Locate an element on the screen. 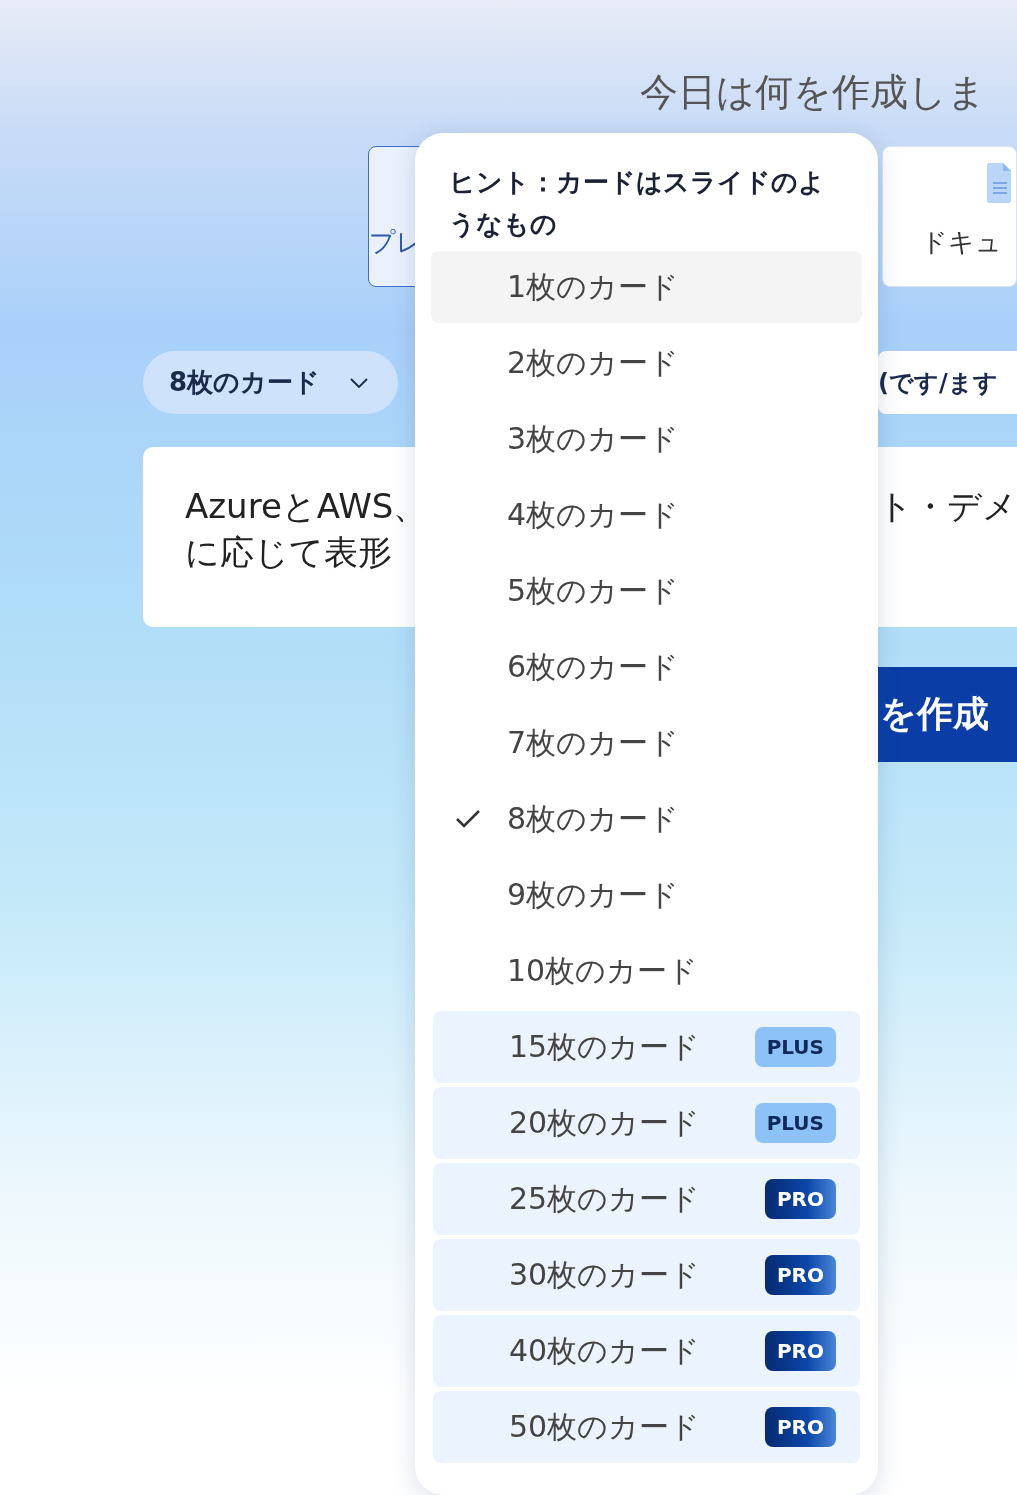 The image size is (1017, 1495). dropdown-item: 8枚のカード is located at coordinates (646, 819).